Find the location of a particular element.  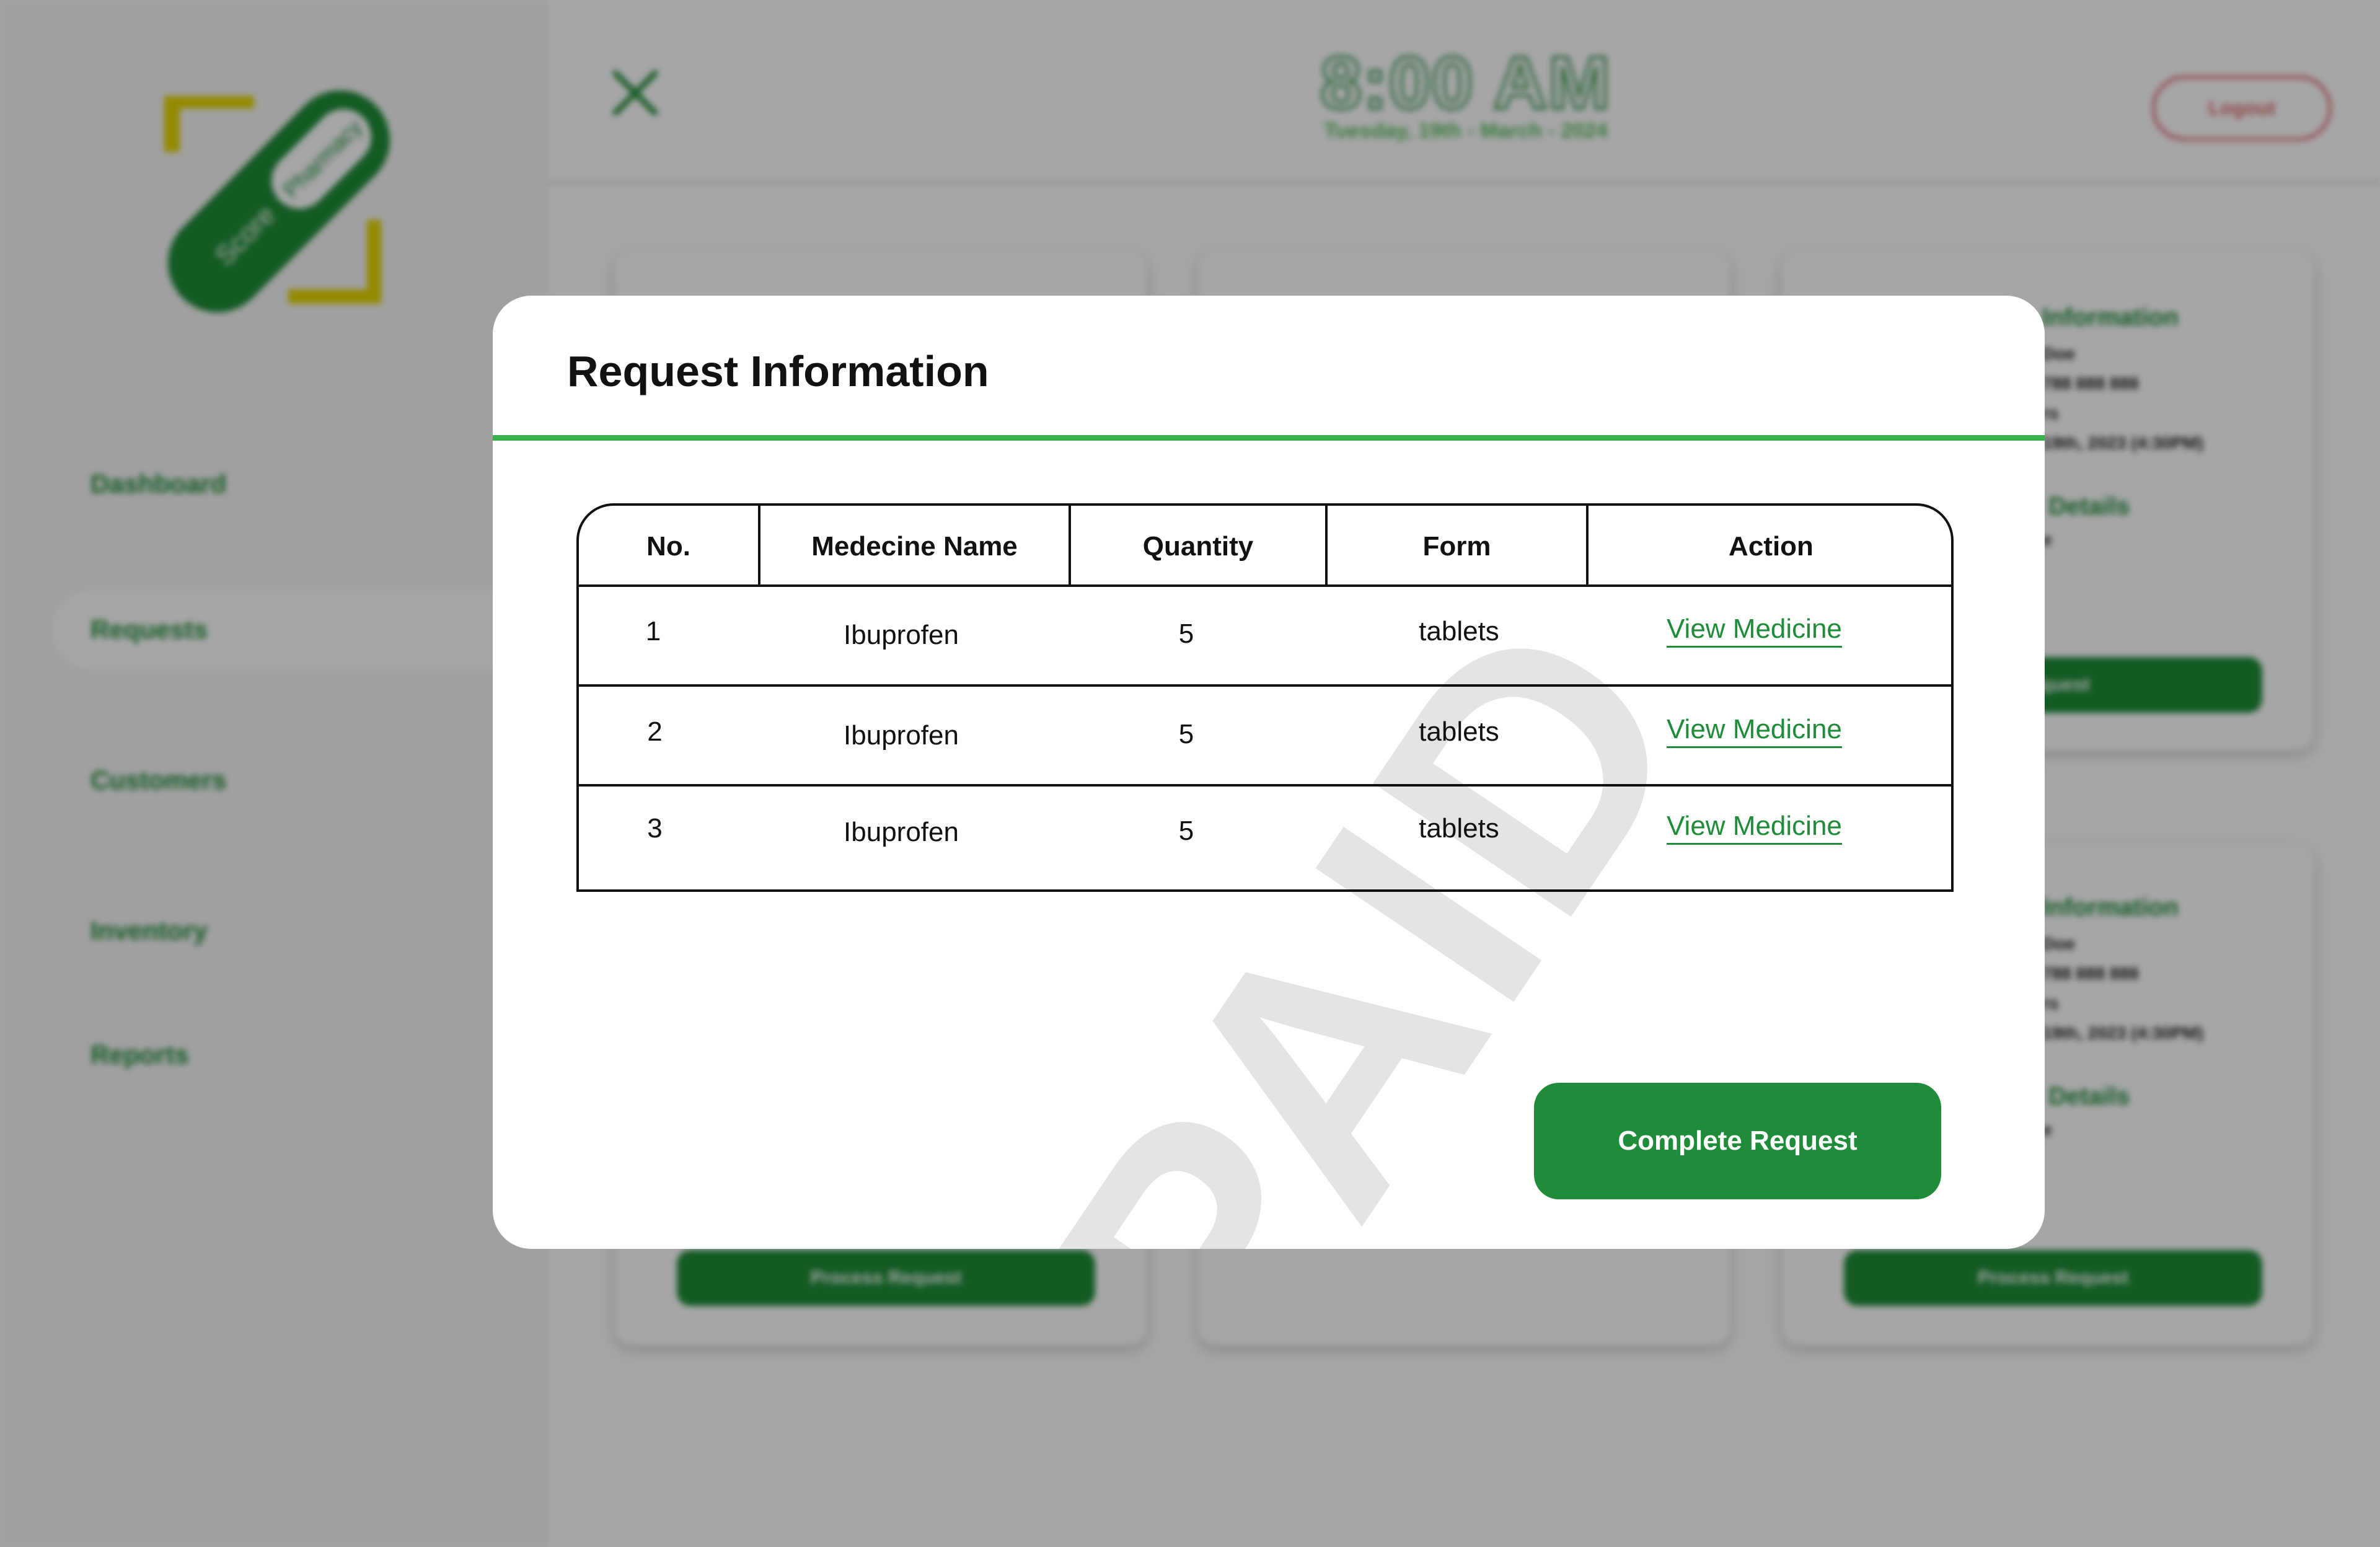

column-header-action: Action is located at coordinates (1771, 546).